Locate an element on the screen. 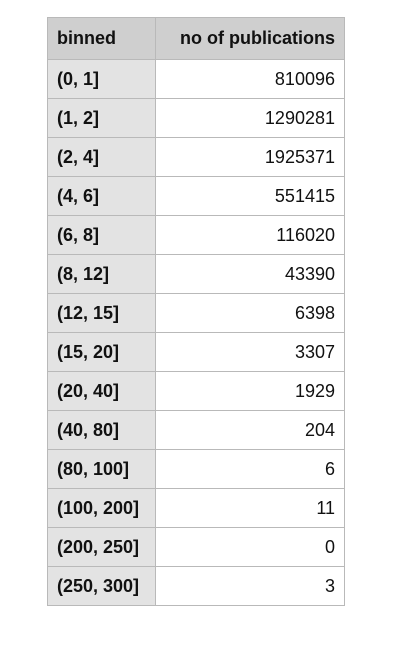 The height and width of the screenshot is (662, 404). table-header-row: binned no of publications is located at coordinates (196, 38).